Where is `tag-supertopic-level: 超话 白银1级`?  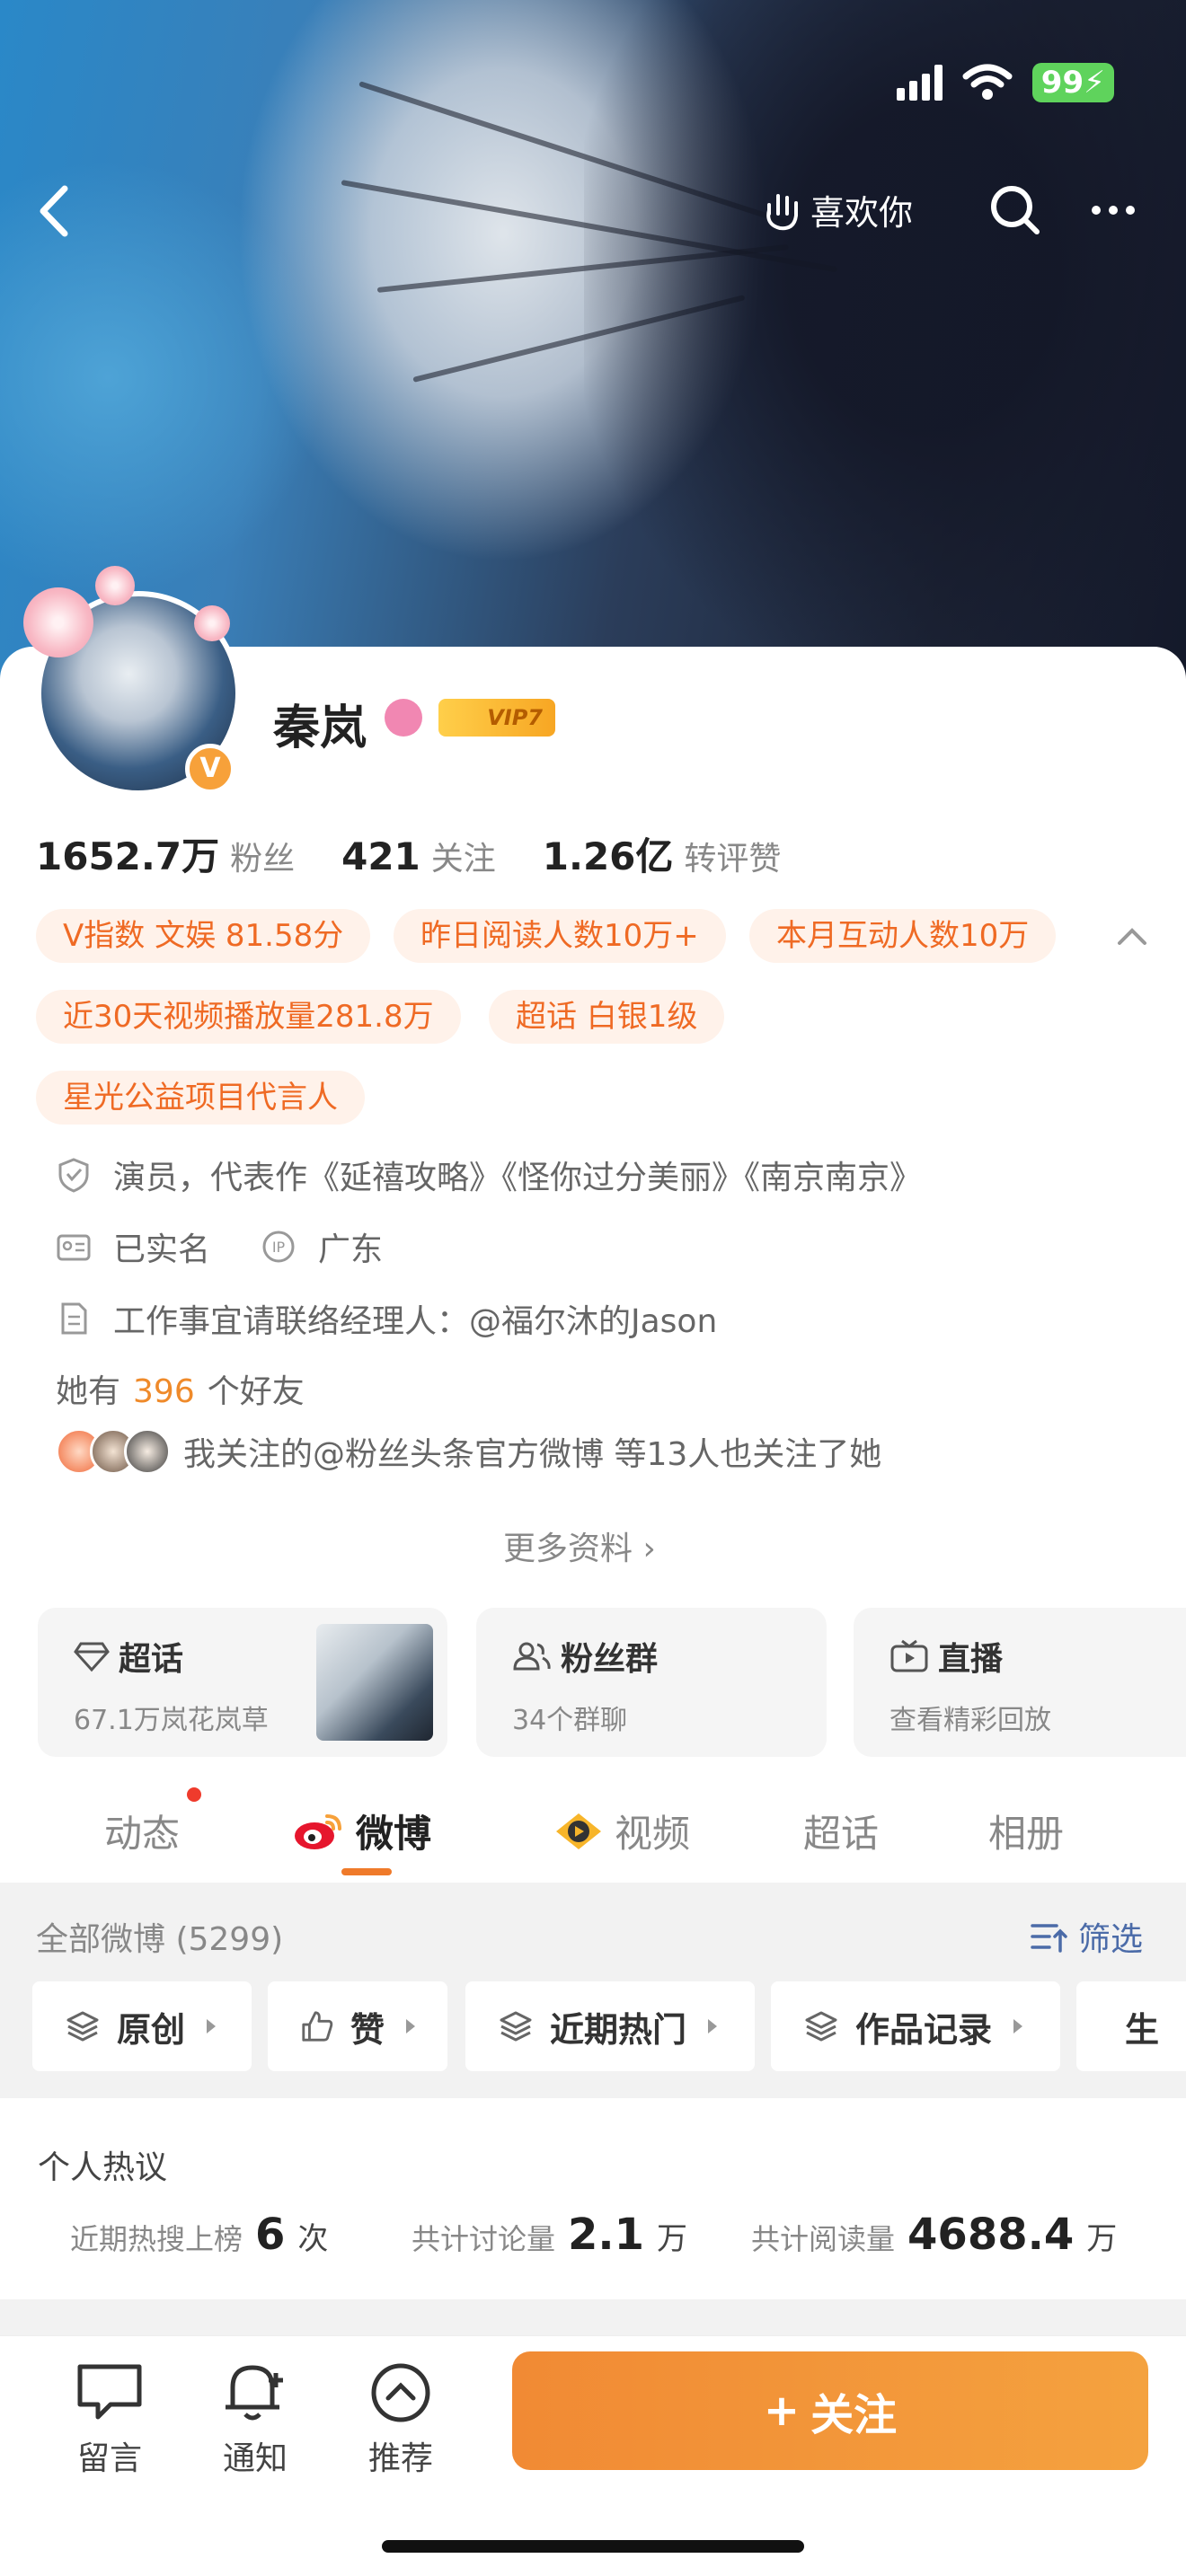 tag-supertopic-level: 超话 白银1级 is located at coordinates (607, 1017).